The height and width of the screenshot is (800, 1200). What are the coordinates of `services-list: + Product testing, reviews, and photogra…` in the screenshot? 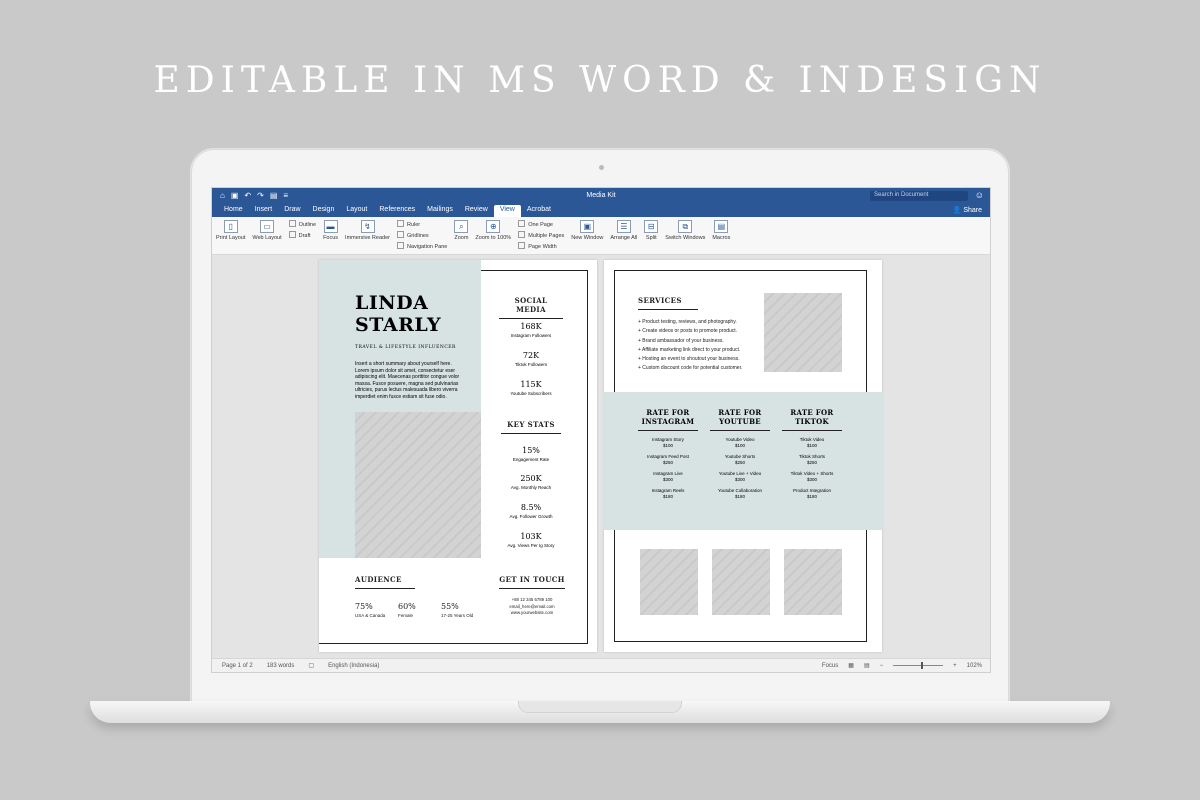 It's located at (703, 346).